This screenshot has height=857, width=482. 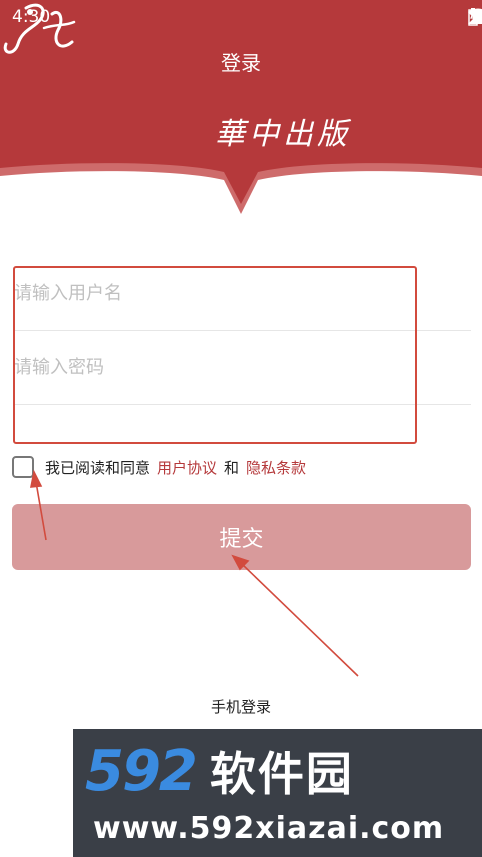 I want to click on agreement-conjunction: 和, so click(x=232, y=467).